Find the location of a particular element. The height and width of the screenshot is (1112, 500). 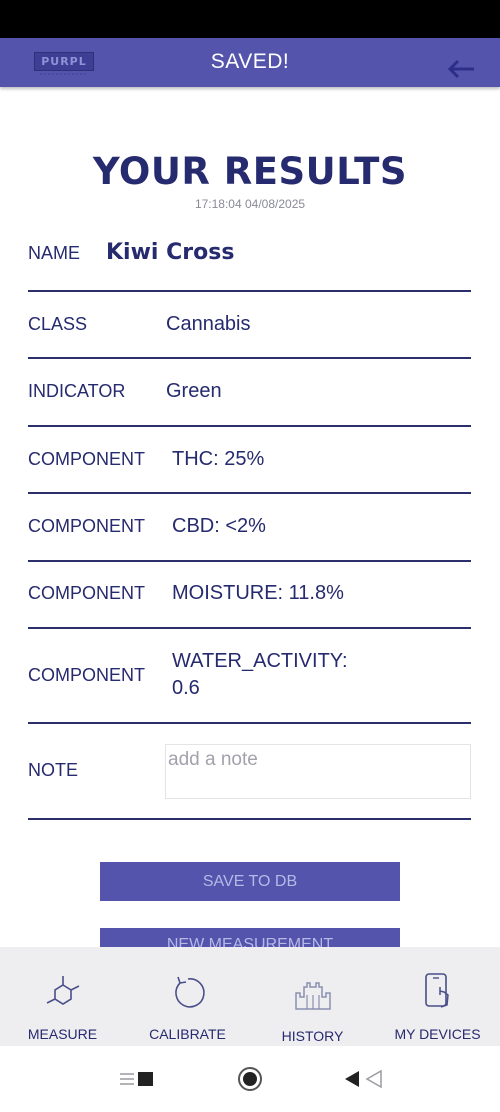

molecule-icon is located at coordinates (63, 993).